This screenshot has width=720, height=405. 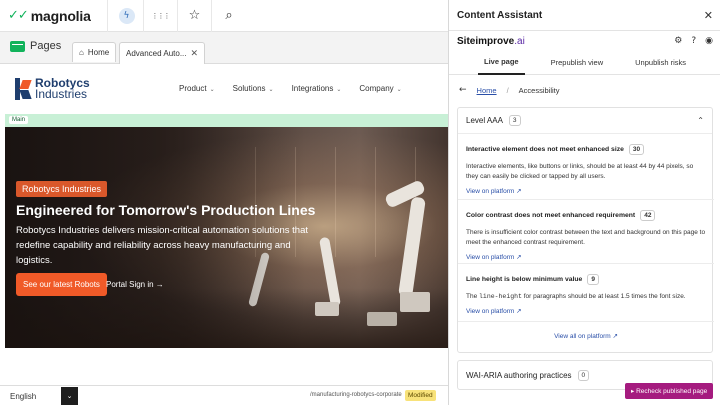 I want to click on wai-aria-label: WAI-ARIA authoring practices, so click(x=519, y=375).